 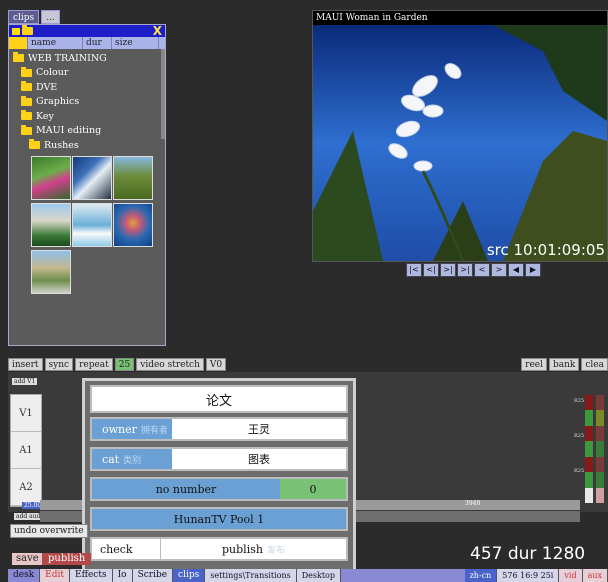 I want to click on tree-label: MAUI editing, so click(x=69, y=131).